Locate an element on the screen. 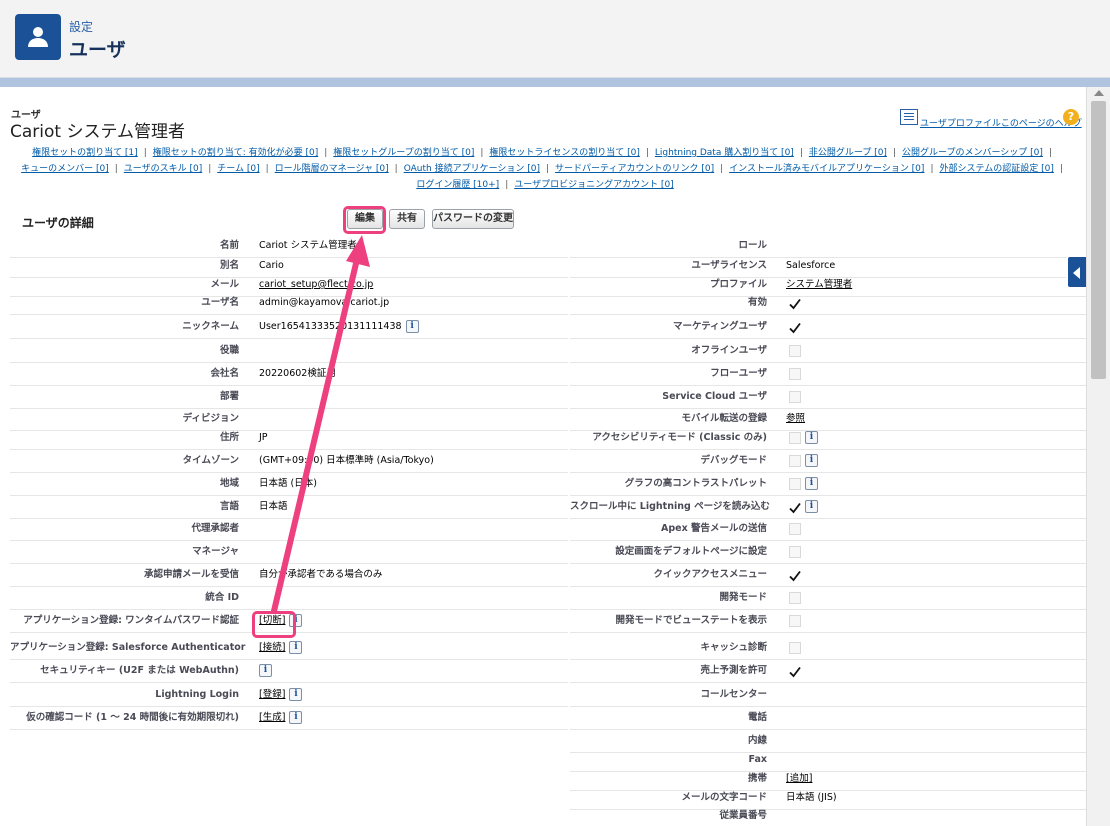 This screenshot has width=1110, height=826. page-title: ユーザ is located at coordinates (97, 50).